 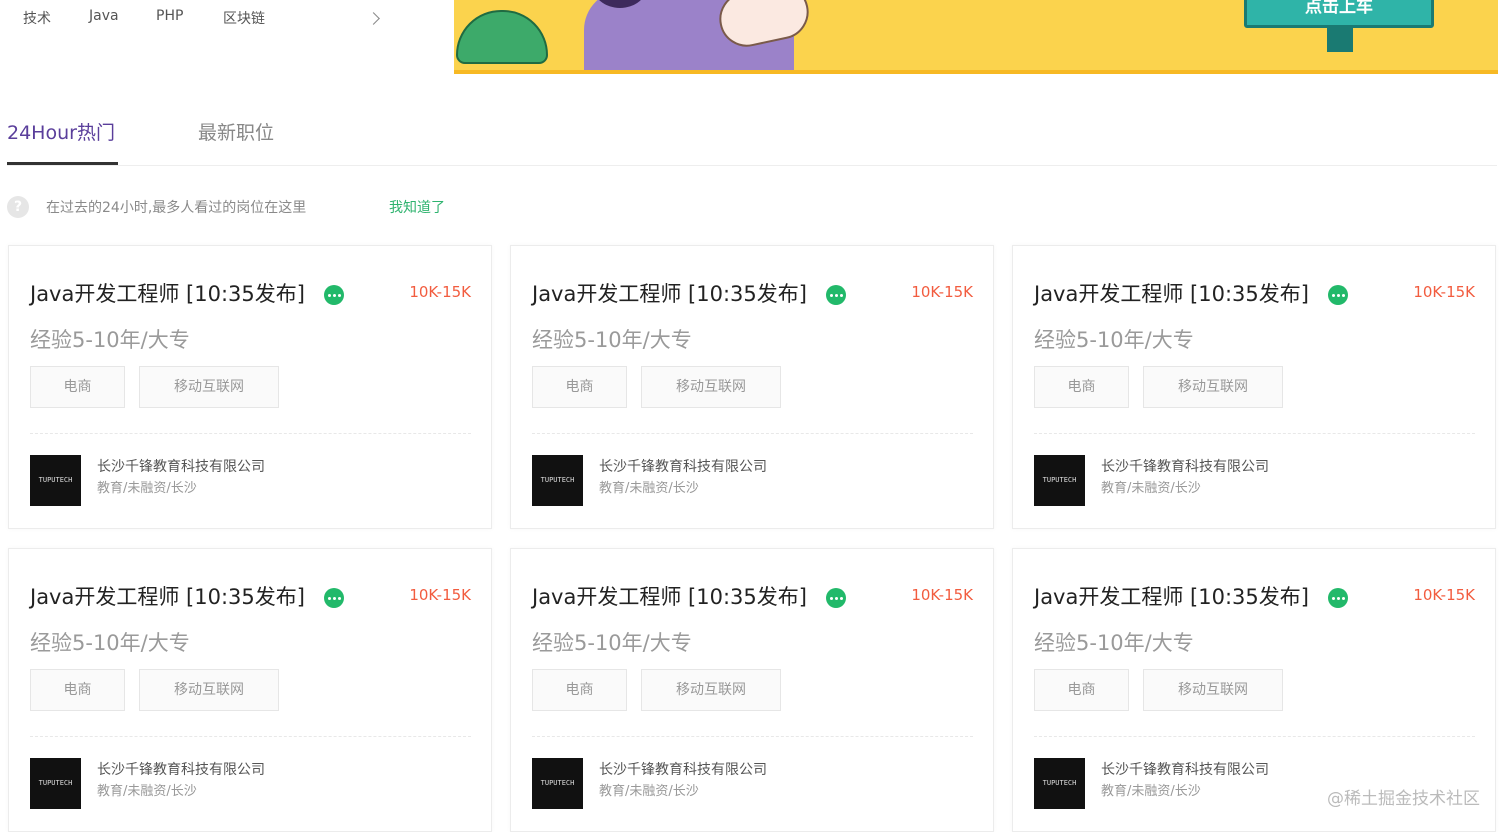 What do you see at coordinates (62, 163) in the screenshot?
I see `active-tab-indicator` at bounding box center [62, 163].